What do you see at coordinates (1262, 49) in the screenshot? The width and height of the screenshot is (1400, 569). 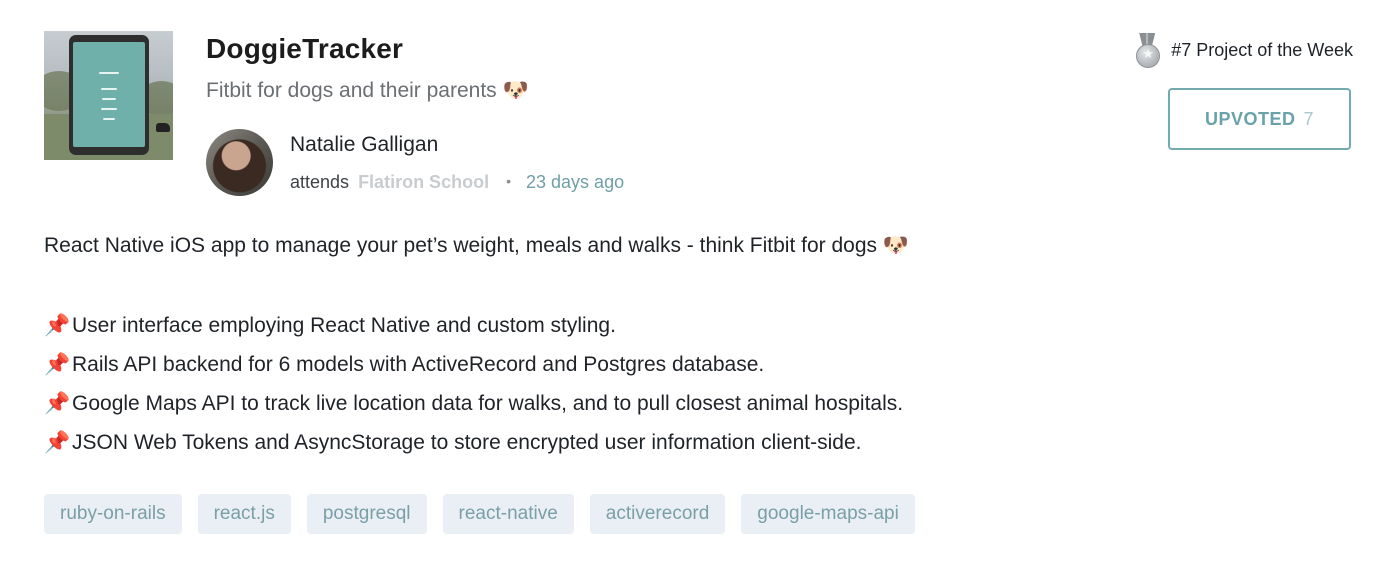 I see `award-label: #7 Project of the Week` at bounding box center [1262, 49].